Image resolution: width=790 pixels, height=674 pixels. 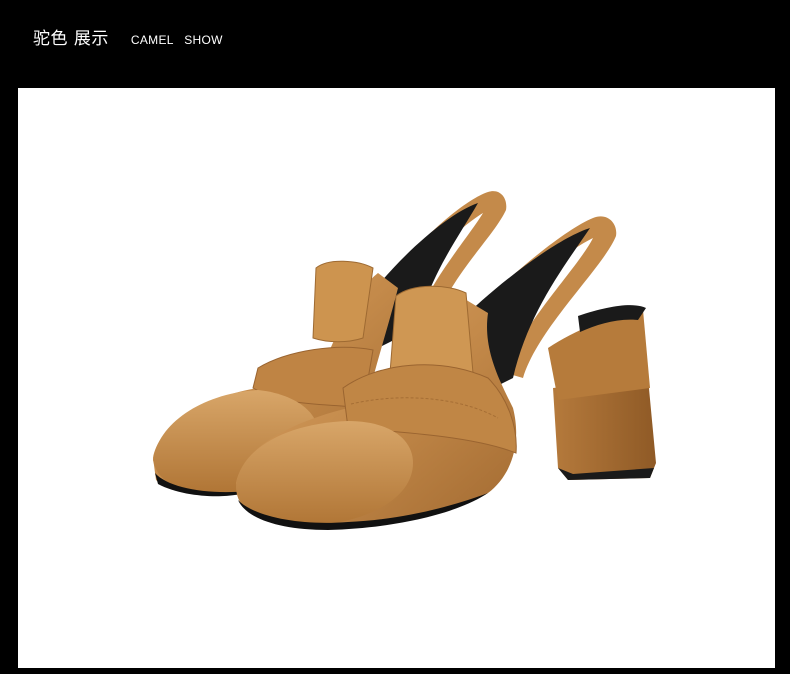 I want to click on right-tongue, so click(x=431, y=331).